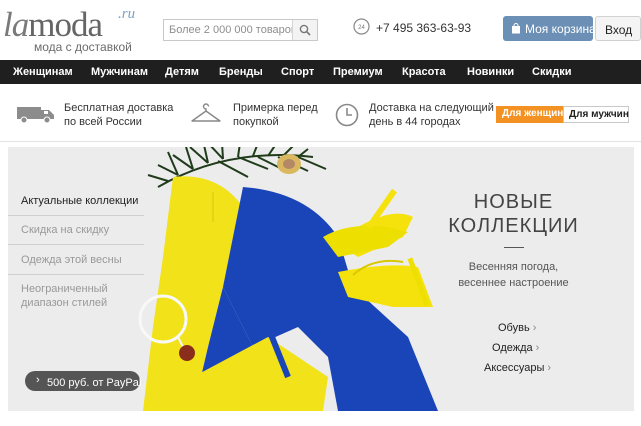 This screenshot has height=426, width=641. I want to click on search-button, so click(304, 30).